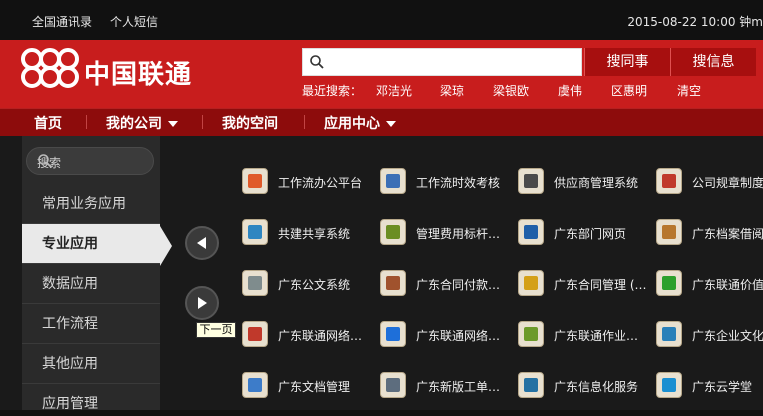  Describe the element at coordinates (255, 232) in the screenshot. I see `share-icon` at that location.